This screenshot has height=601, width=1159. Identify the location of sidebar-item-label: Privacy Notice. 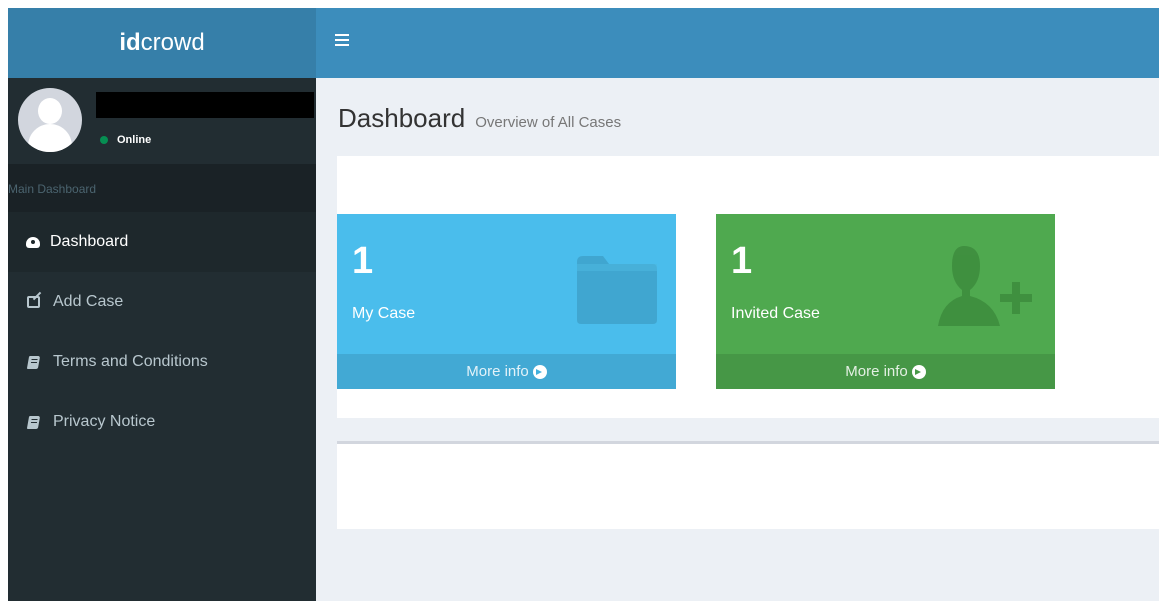
(104, 421).